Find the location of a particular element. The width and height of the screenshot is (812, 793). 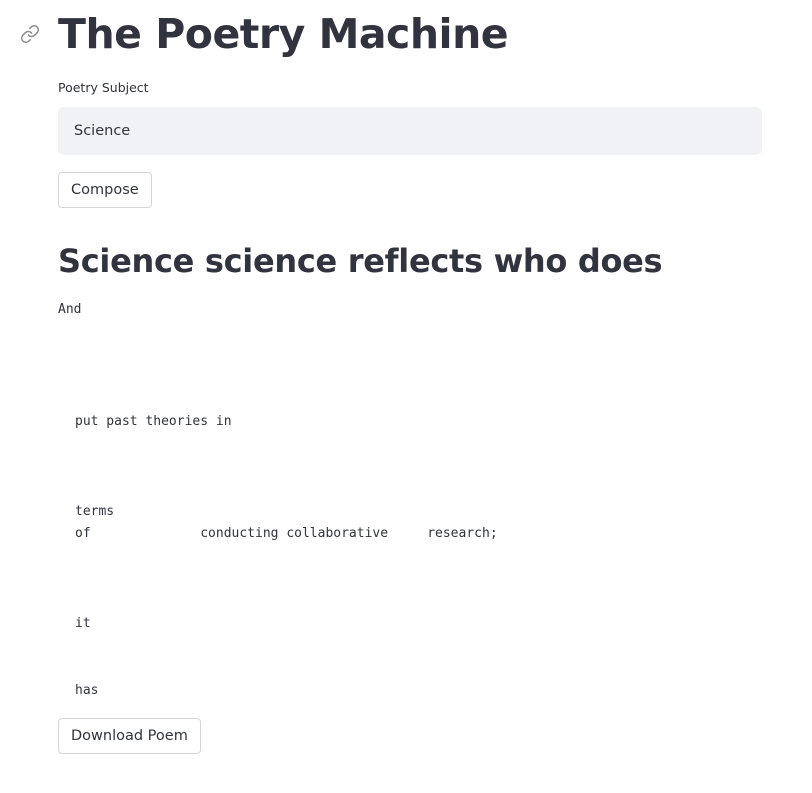

poetry-subject-label: Poetry Subject is located at coordinates (103, 87).